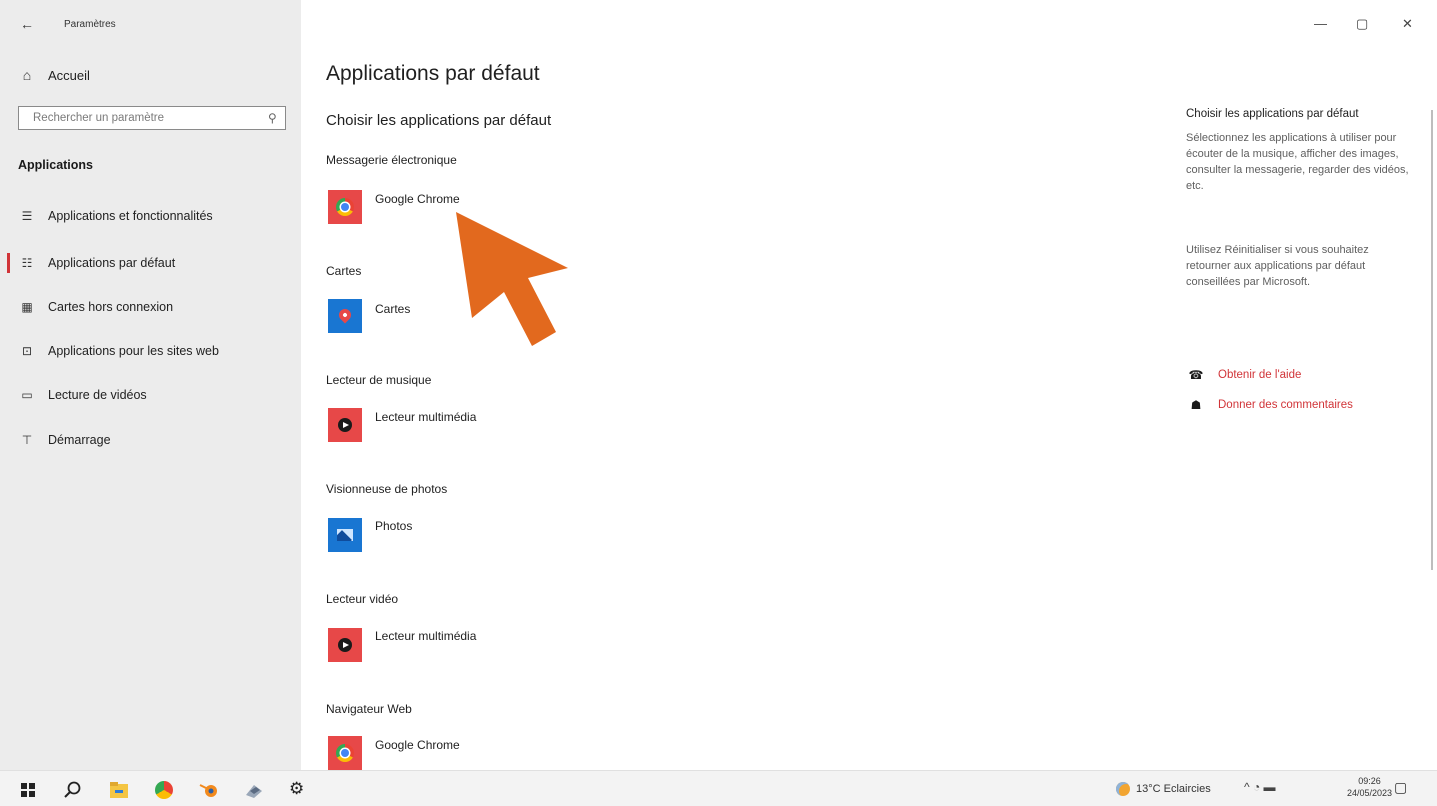  Describe the element at coordinates (27, 75) in the screenshot. I see `home-icon: ⌂` at that location.